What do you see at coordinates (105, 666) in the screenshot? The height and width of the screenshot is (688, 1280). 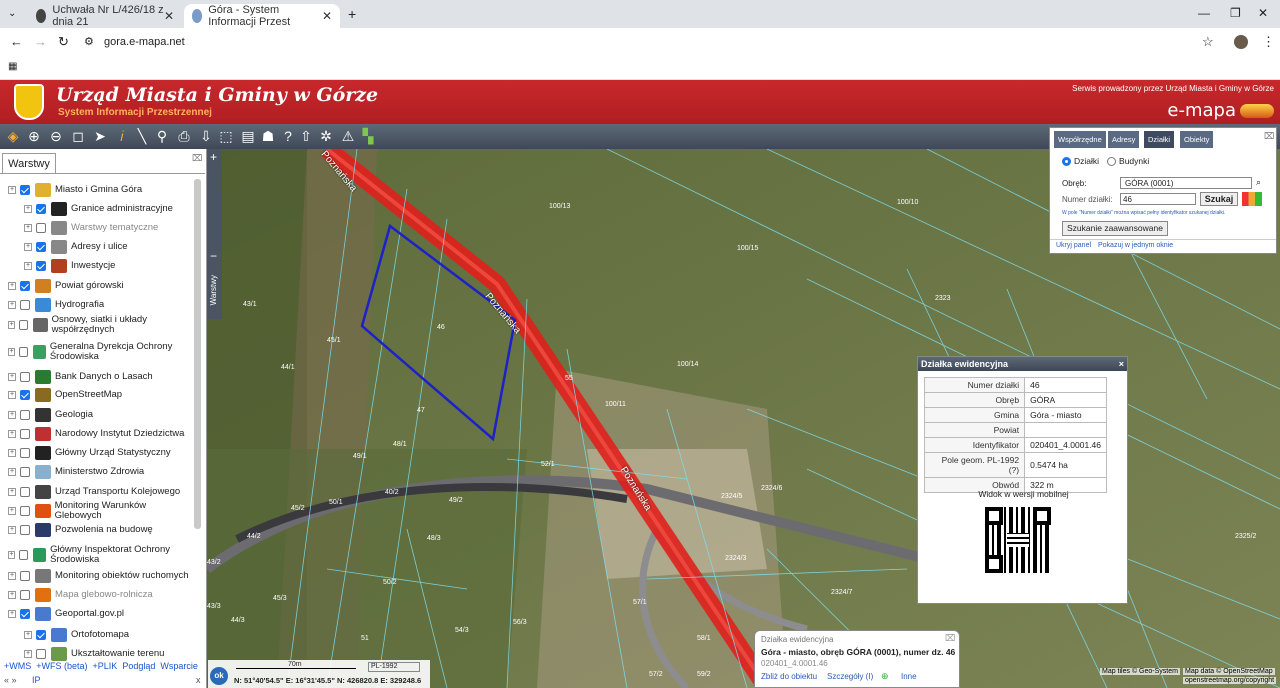 I see `add-file-link: +PLIK` at bounding box center [105, 666].